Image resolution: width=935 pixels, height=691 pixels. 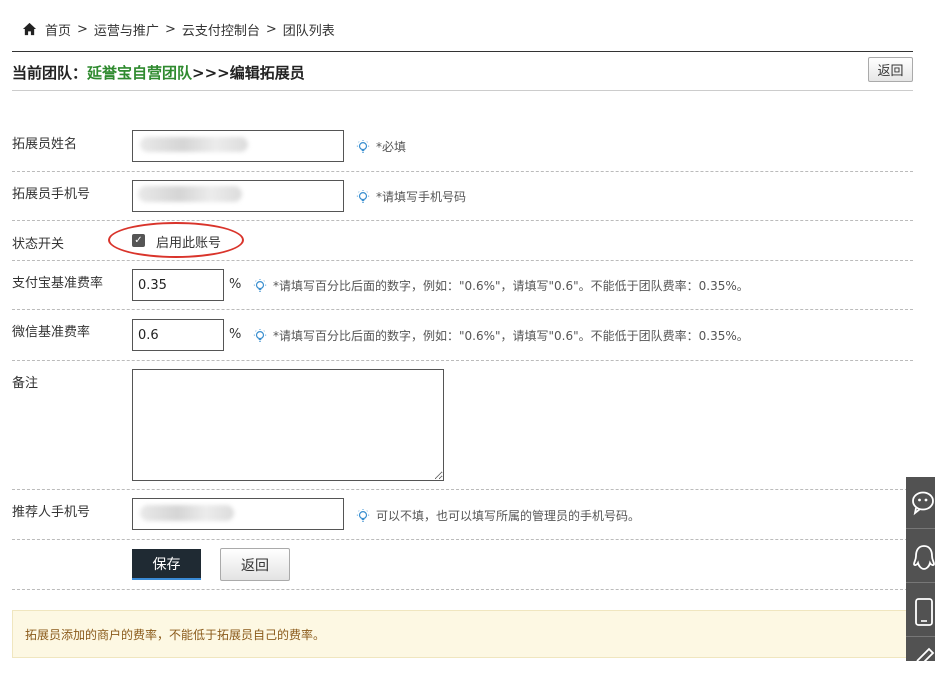 I want to click on title-arrows: >>>, so click(x=211, y=73).